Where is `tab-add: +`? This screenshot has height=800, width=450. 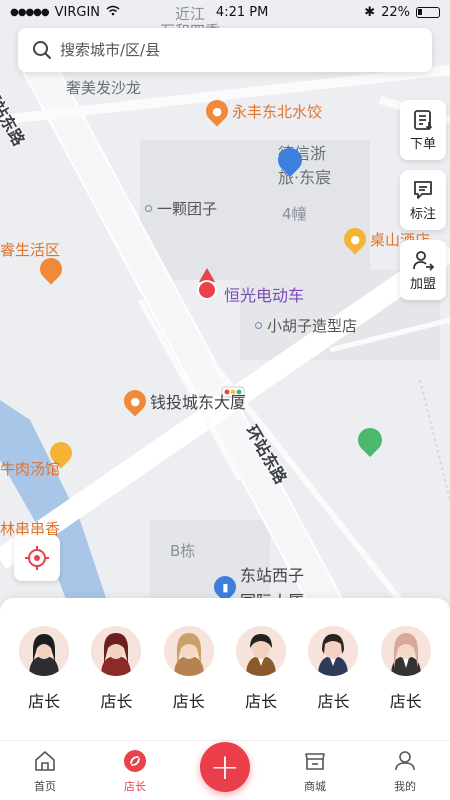
tab-add: + is located at coordinates (225, 768).